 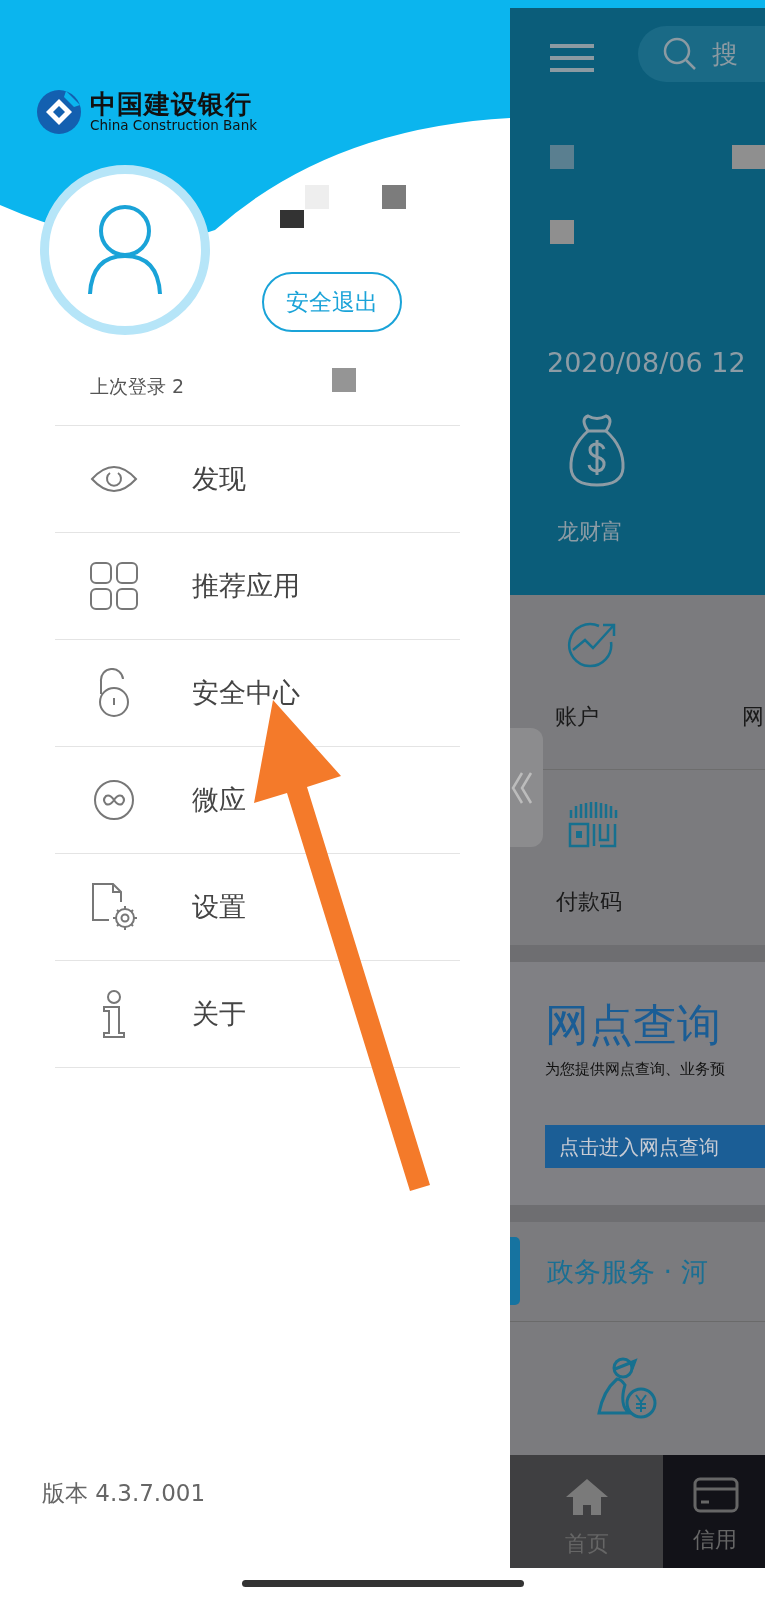 What do you see at coordinates (701, 54) in the screenshot?
I see `search-field: 搜` at bounding box center [701, 54].